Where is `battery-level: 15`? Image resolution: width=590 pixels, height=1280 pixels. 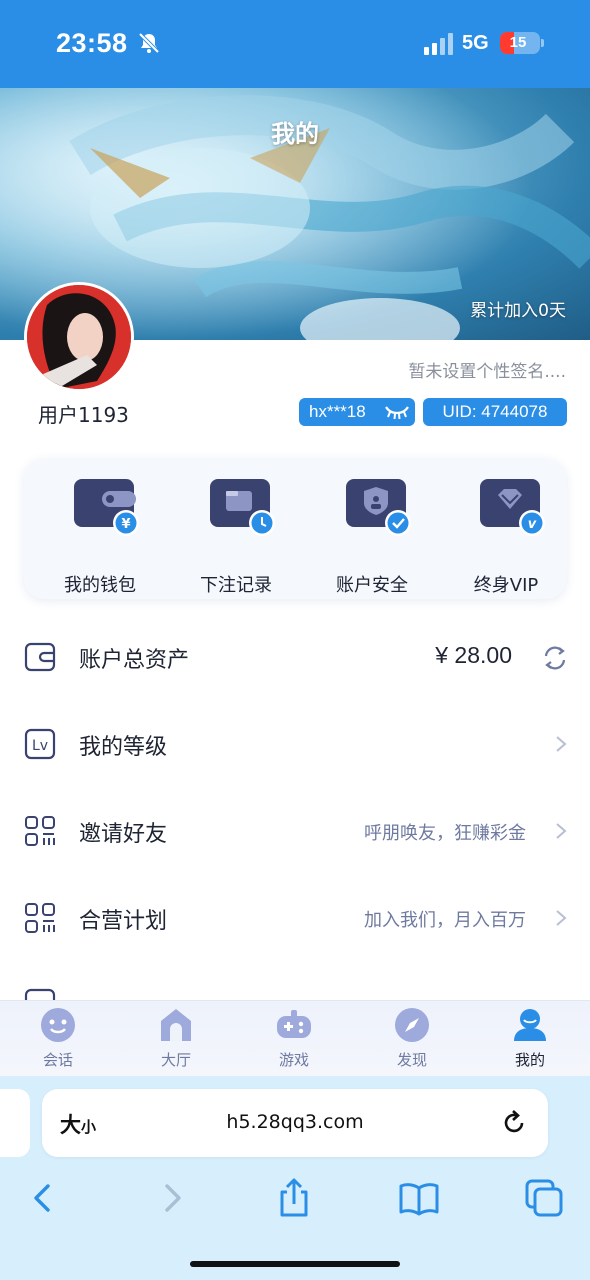
battery-level: 15 is located at coordinates (518, 42).